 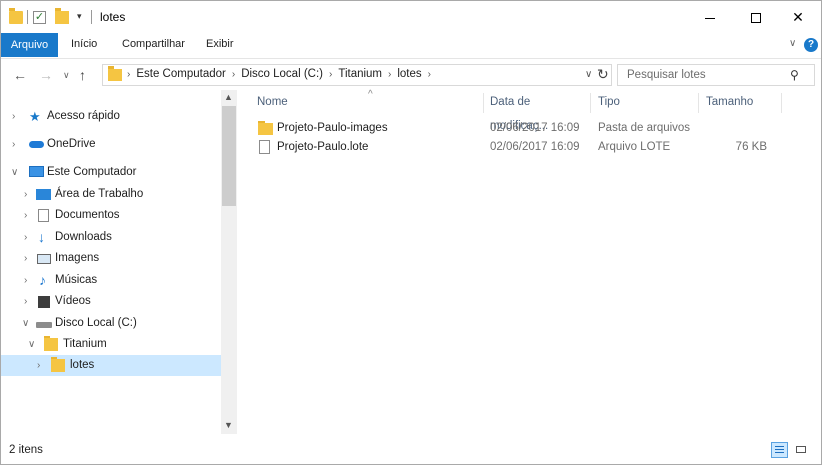 What do you see at coordinates (153, 44) in the screenshot?
I see `tab-share: Compartilhar` at bounding box center [153, 44].